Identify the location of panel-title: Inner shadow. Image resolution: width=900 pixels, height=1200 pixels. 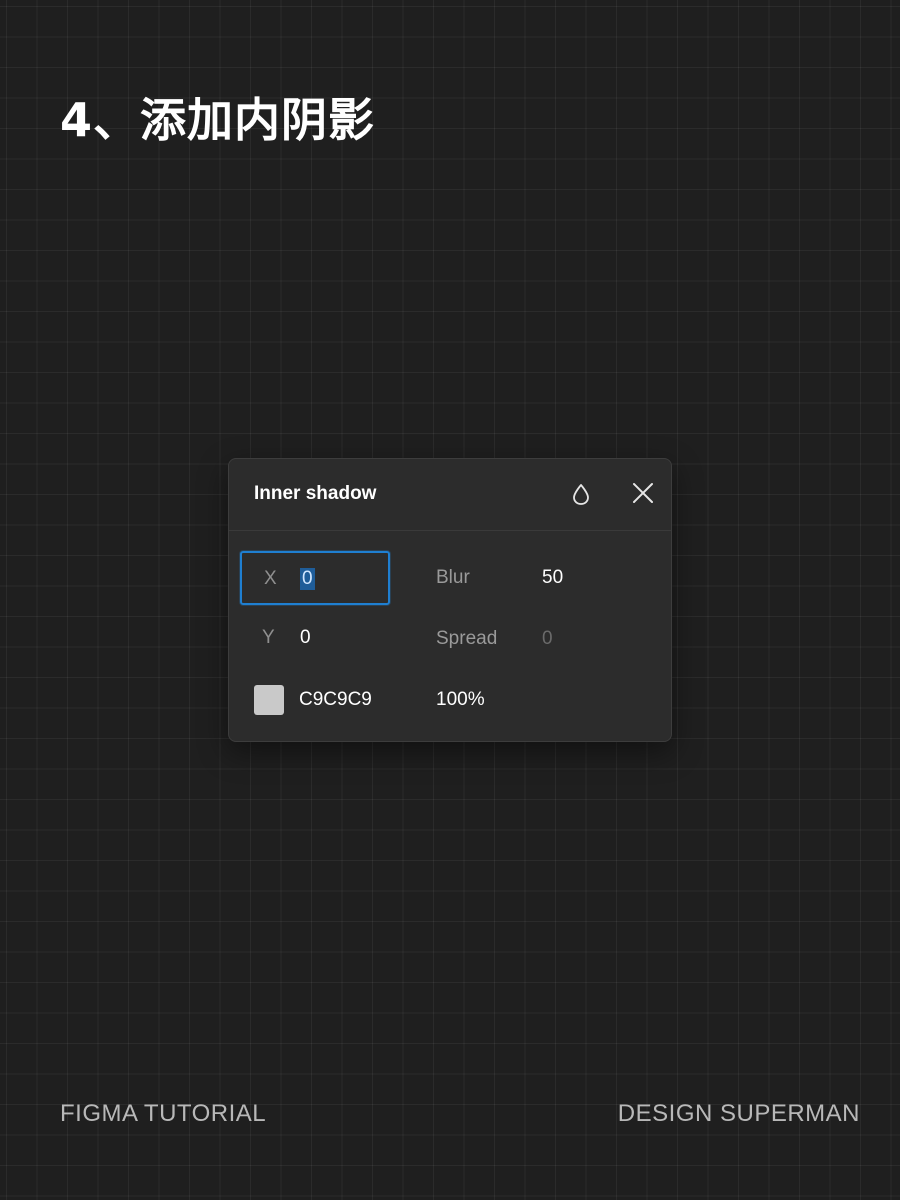
(315, 493).